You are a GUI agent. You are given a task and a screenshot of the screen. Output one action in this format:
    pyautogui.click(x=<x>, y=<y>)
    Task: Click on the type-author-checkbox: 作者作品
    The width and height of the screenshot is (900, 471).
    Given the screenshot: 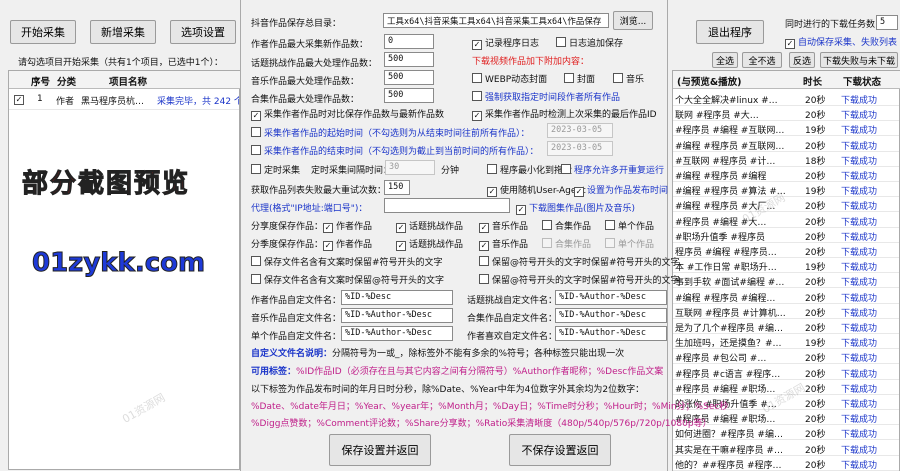 What is the action you would take?
    pyautogui.click(x=347, y=226)
    